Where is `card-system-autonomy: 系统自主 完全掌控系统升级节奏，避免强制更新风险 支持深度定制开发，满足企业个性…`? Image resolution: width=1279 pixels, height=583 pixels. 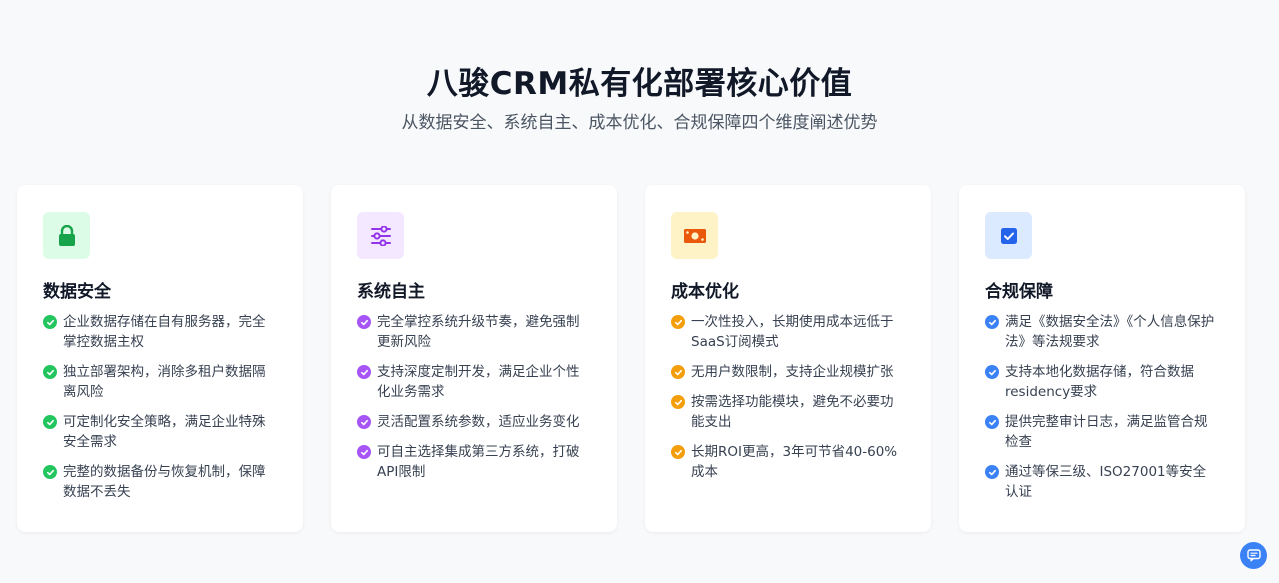
card-system-autonomy: 系统自主 完全掌控系统升级节奏，避免强制更新风险 支持深度定制开发，满足企业个性… is located at coordinates (474, 358).